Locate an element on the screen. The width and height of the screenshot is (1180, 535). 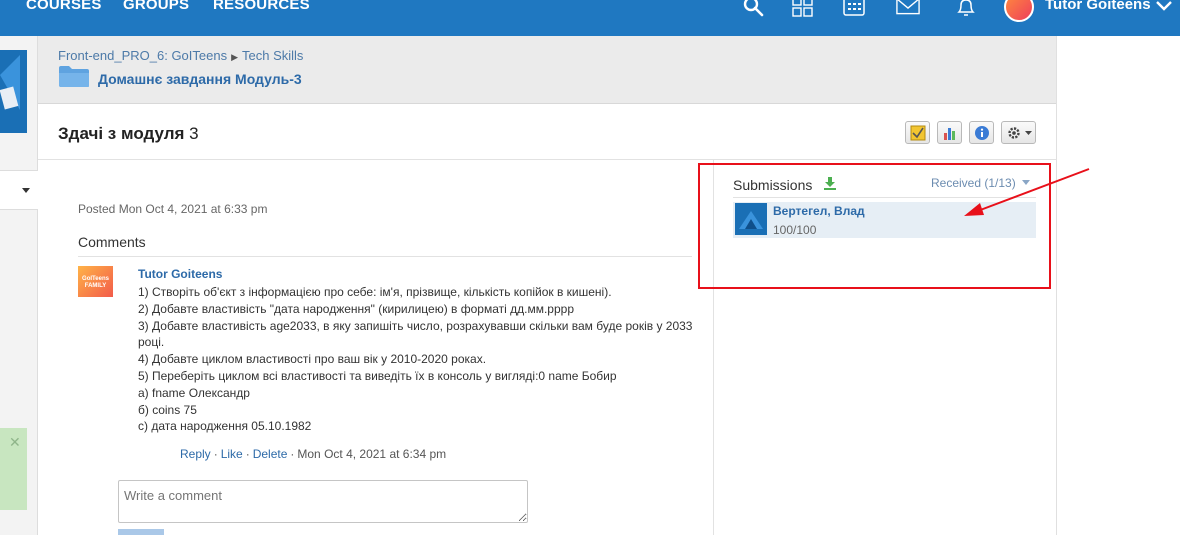
assignment-title: Здачі з модуля is located at coordinates (121, 133).